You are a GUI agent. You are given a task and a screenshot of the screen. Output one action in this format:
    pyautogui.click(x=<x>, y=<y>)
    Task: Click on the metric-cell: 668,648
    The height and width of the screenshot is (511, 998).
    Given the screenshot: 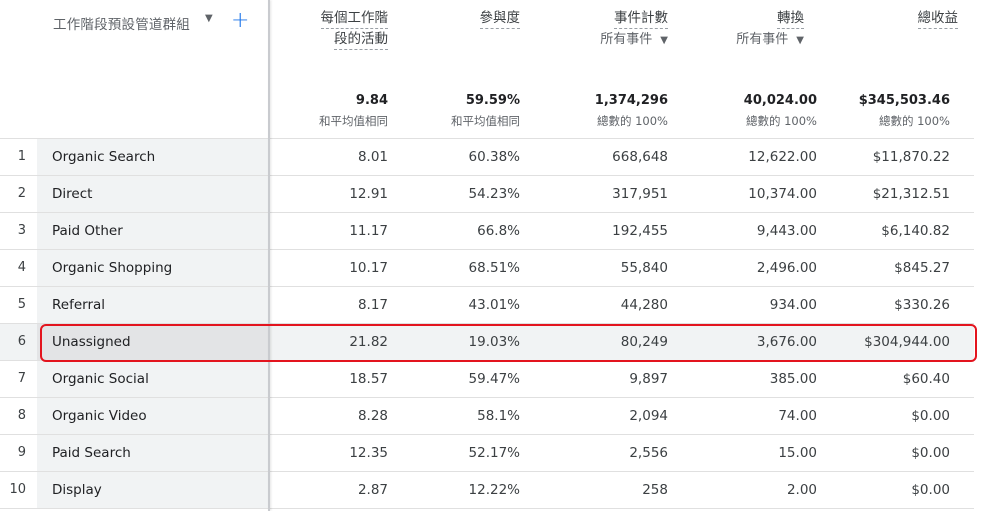 What is the action you would take?
    pyautogui.click(x=640, y=157)
    